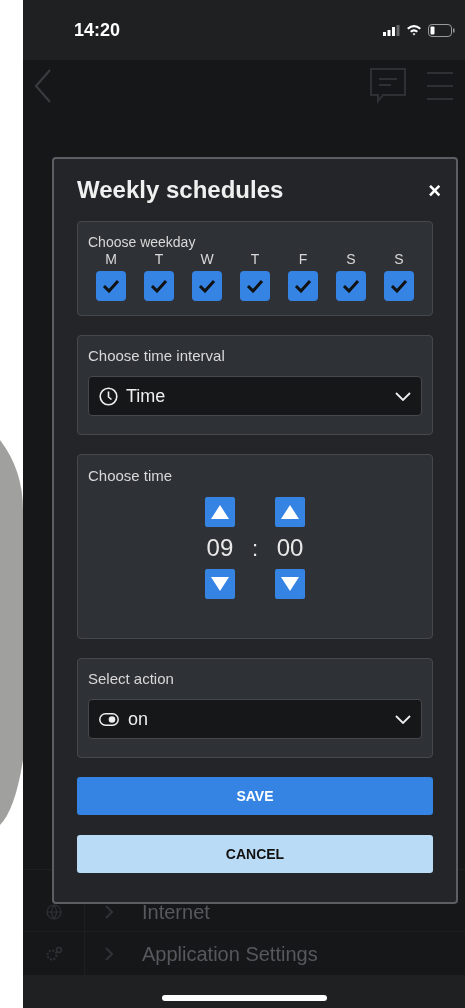 The height and width of the screenshot is (1008, 465). Describe the element at coordinates (131, 679) in the screenshot. I see `section-label: Select action` at that location.